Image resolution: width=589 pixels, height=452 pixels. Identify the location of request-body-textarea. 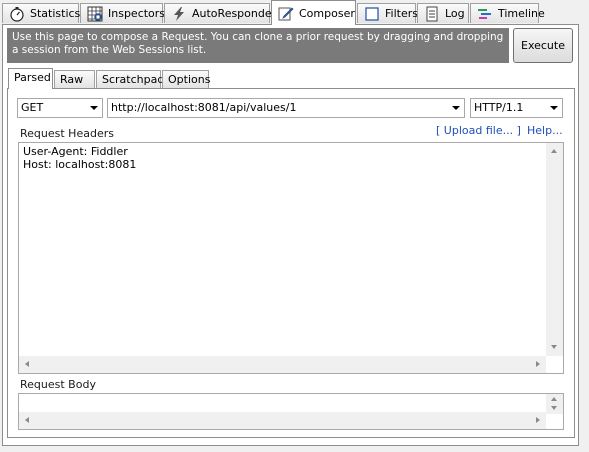
(291, 411).